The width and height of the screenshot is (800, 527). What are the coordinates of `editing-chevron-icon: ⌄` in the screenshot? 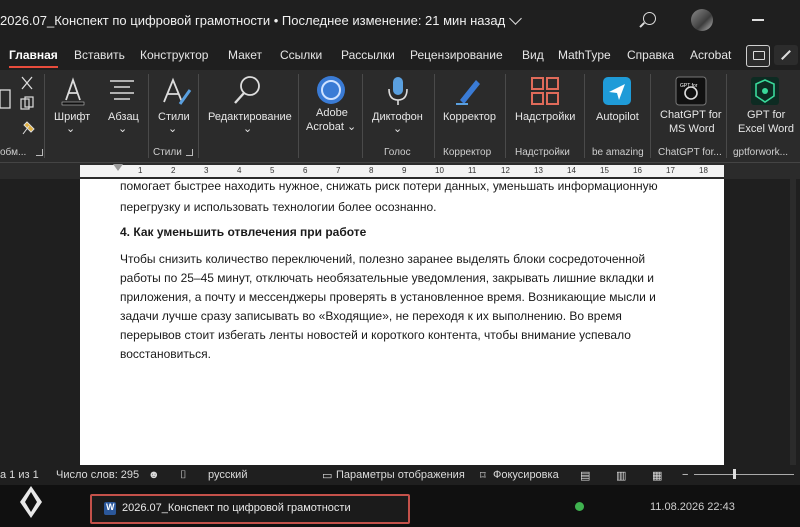 It's located at (247, 129).